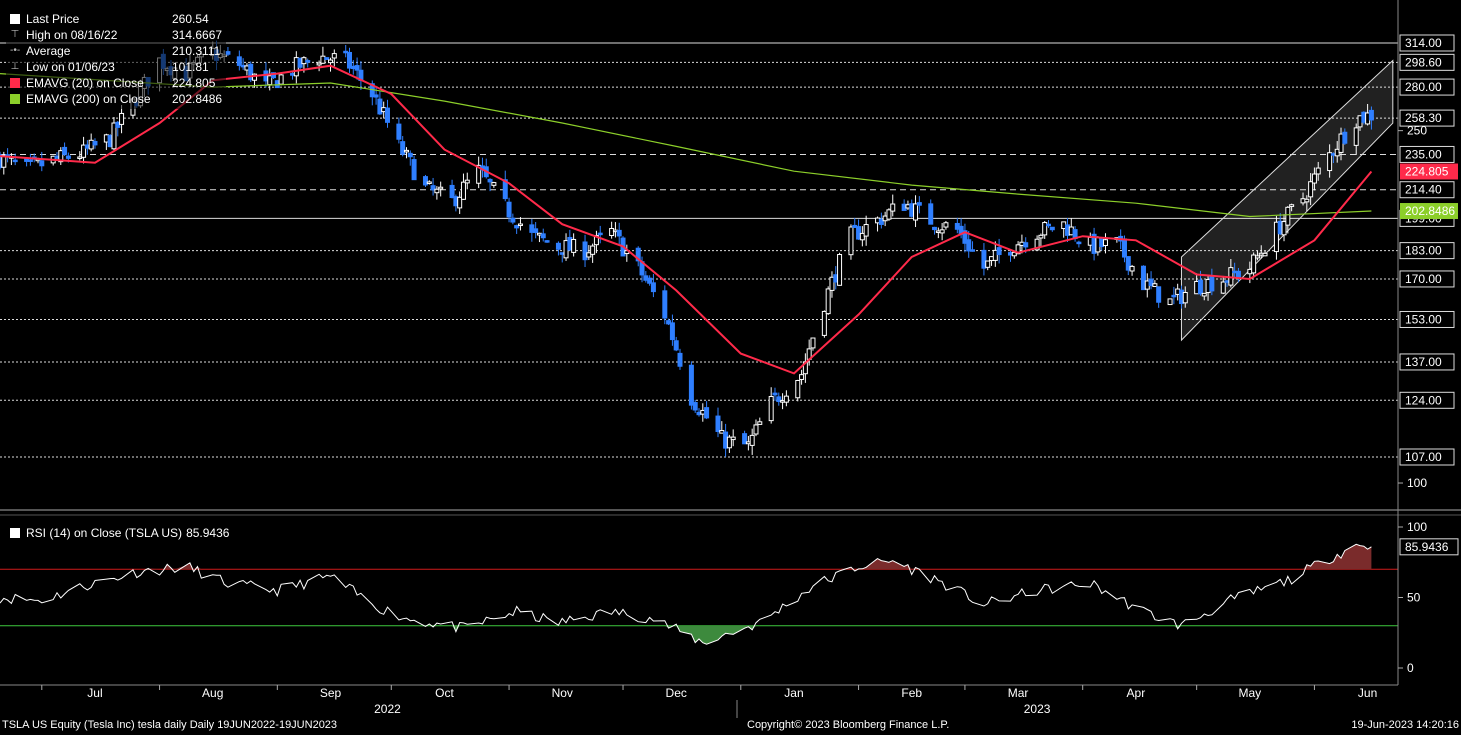  Describe the element at coordinates (94, 693) in the screenshot. I see `x-tick-label: Jul` at that location.